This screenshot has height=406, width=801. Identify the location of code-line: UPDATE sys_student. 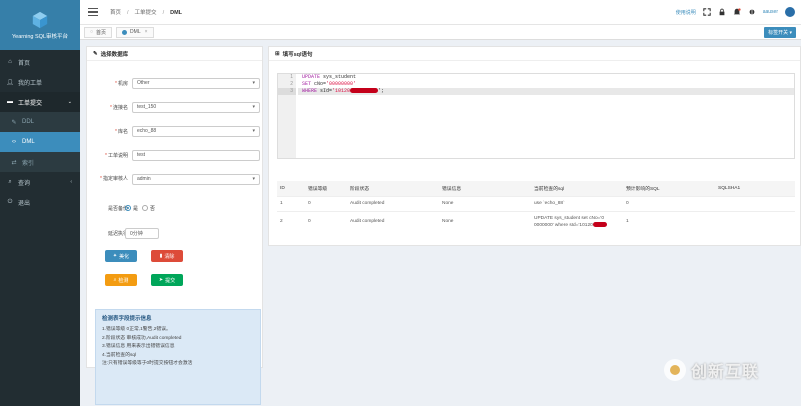
(329, 77).